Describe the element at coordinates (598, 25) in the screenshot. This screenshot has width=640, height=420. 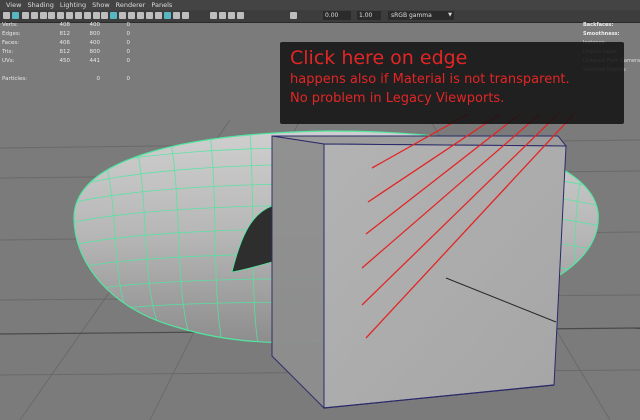
I see `hud-backfaces-label: Backfaces:` at that location.